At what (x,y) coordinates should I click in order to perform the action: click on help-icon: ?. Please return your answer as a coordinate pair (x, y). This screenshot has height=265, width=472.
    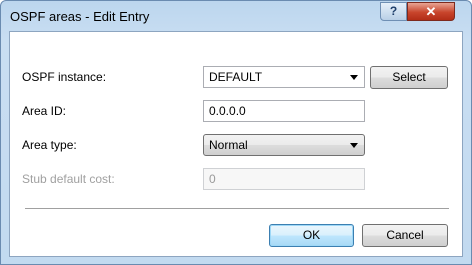
    Looking at the image, I should click on (393, 11).